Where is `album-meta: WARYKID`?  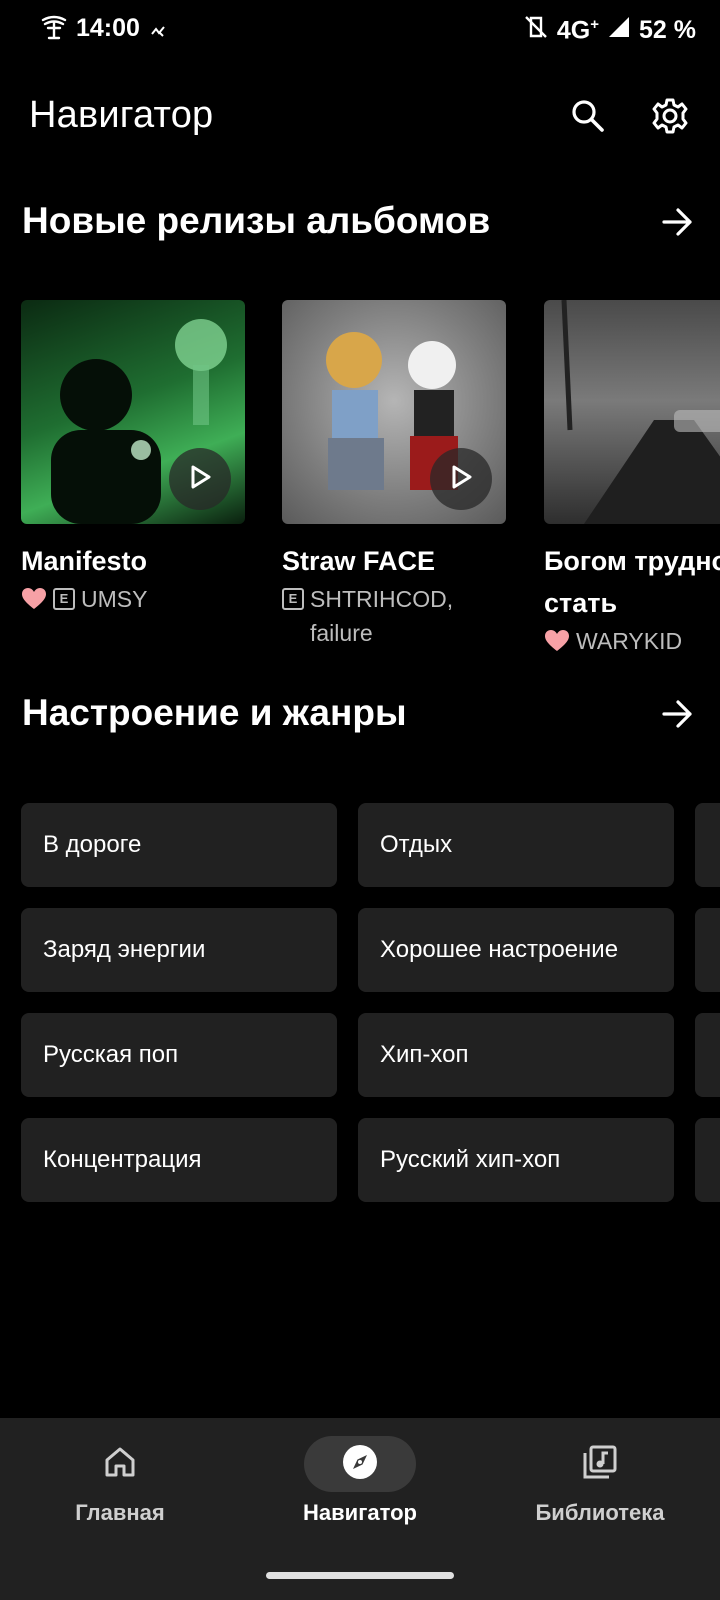
album-meta: WARYKID is located at coordinates (632, 642).